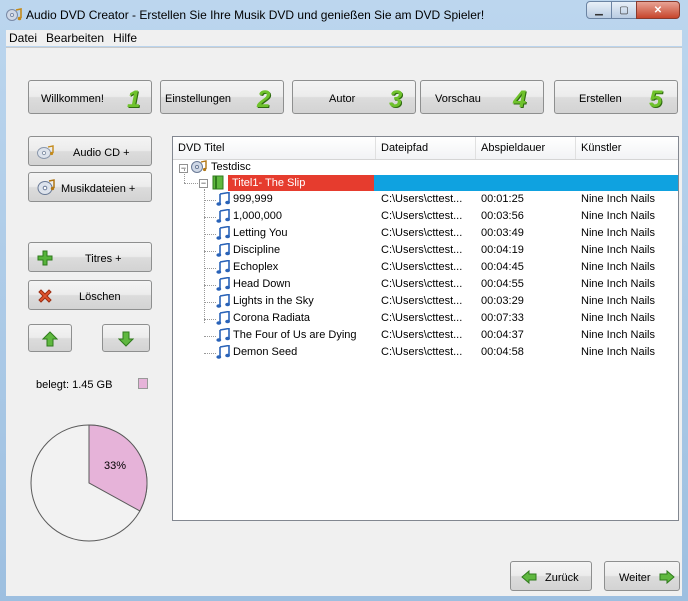  Describe the element at coordinates (74, 385) in the screenshot. I see `disk-usage-label: belegt: 1.45 GB` at that location.